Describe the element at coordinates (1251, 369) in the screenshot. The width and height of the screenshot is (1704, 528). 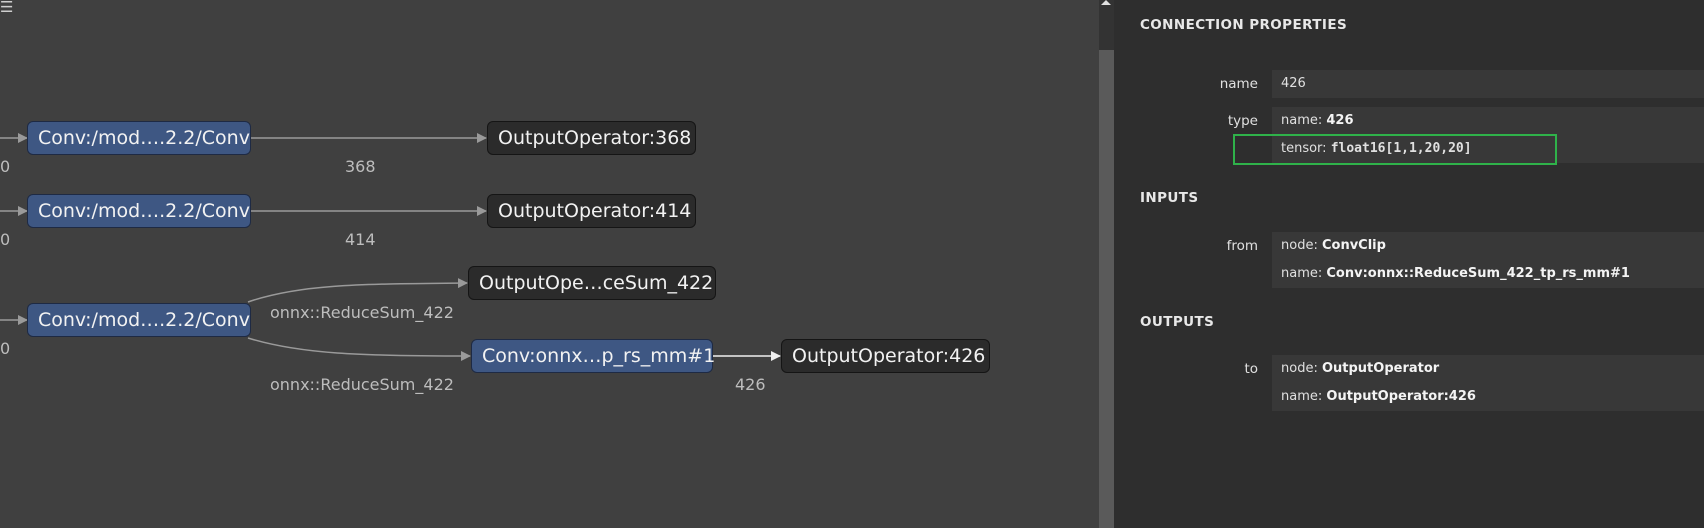
I see `to-label: to` at that location.